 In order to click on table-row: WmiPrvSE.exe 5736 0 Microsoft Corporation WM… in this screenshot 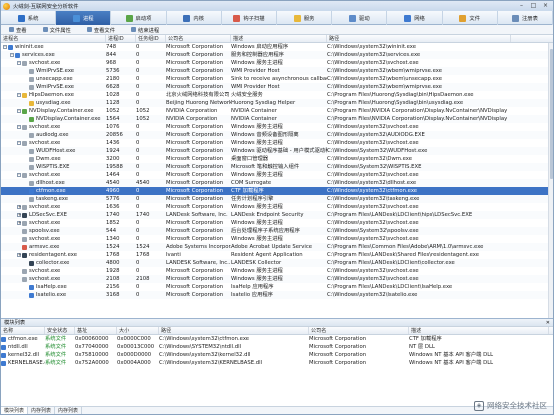, I will do `click(277, 71)`.